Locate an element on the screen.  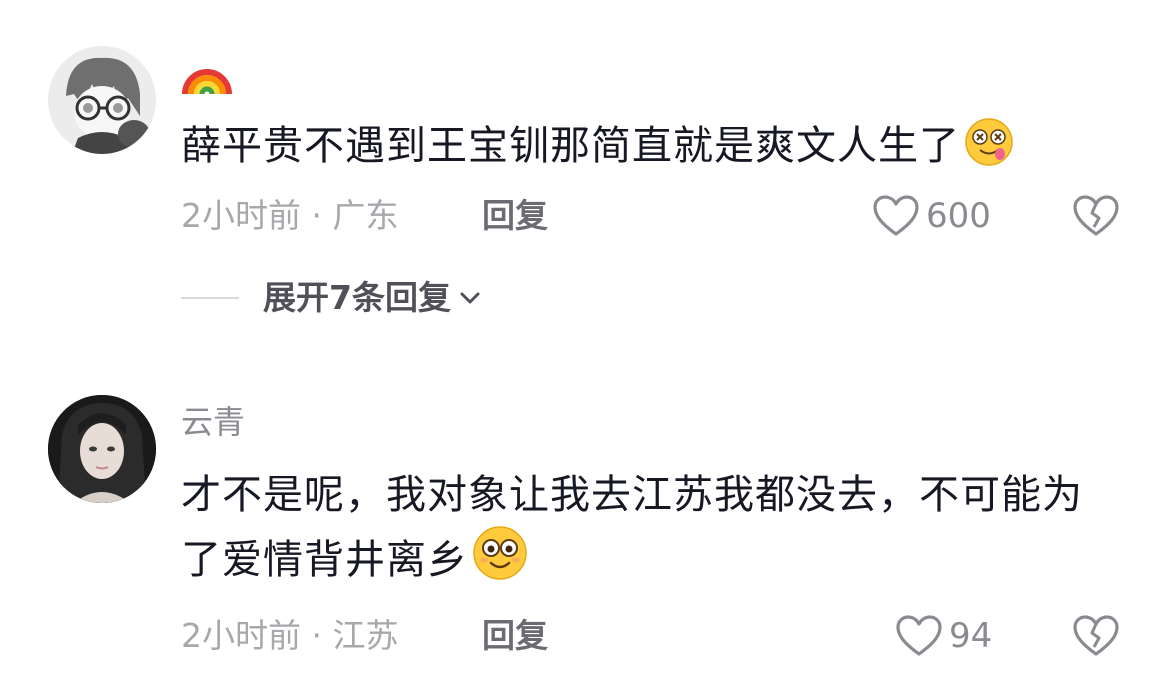
comment-meta: 2小时前 · 江苏 is located at coordinates (289, 636).